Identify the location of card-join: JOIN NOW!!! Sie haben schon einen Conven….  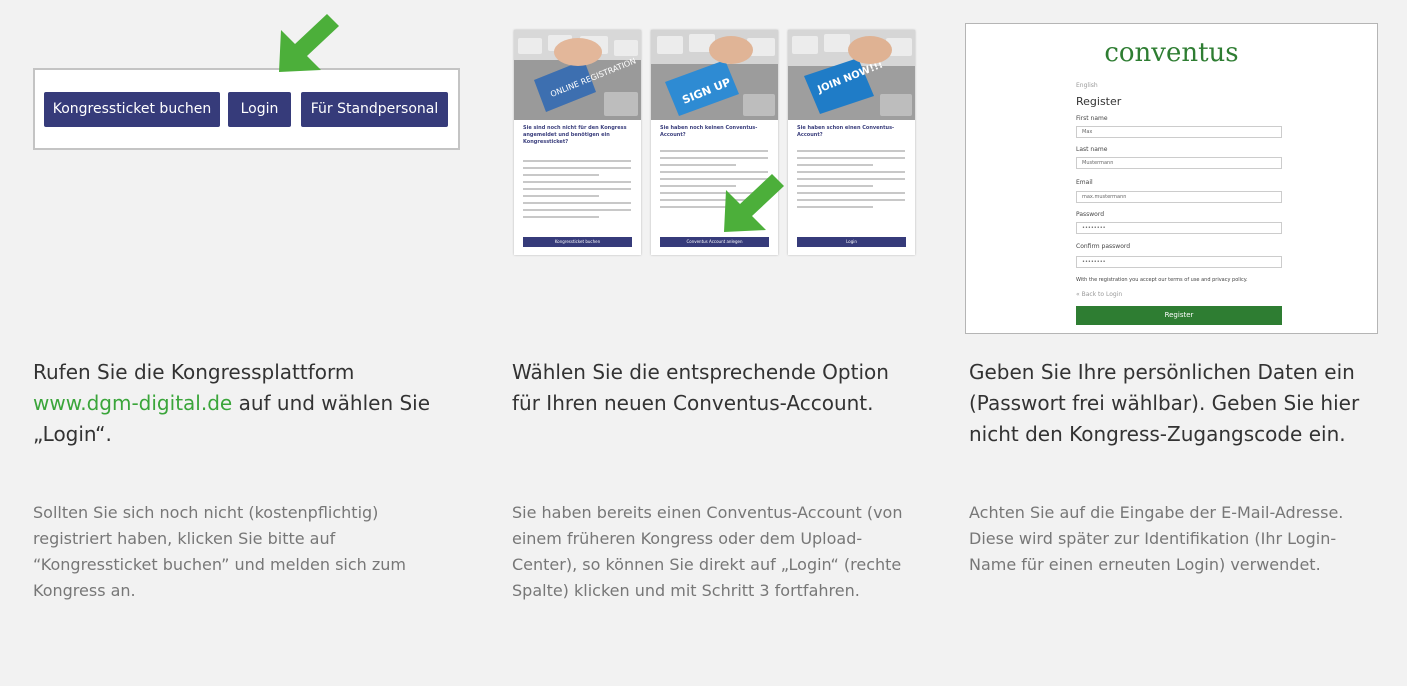
(851, 142).